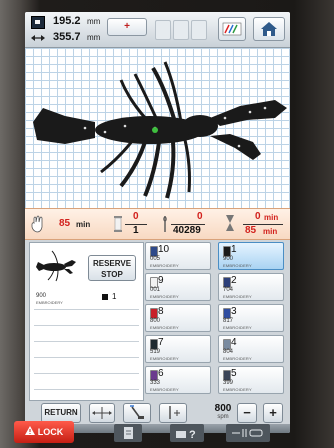 The height and width of the screenshot is (448, 334). What do you see at coordinates (234, 311) in the screenshot?
I see `thread-number: 3` at bounding box center [234, 311].